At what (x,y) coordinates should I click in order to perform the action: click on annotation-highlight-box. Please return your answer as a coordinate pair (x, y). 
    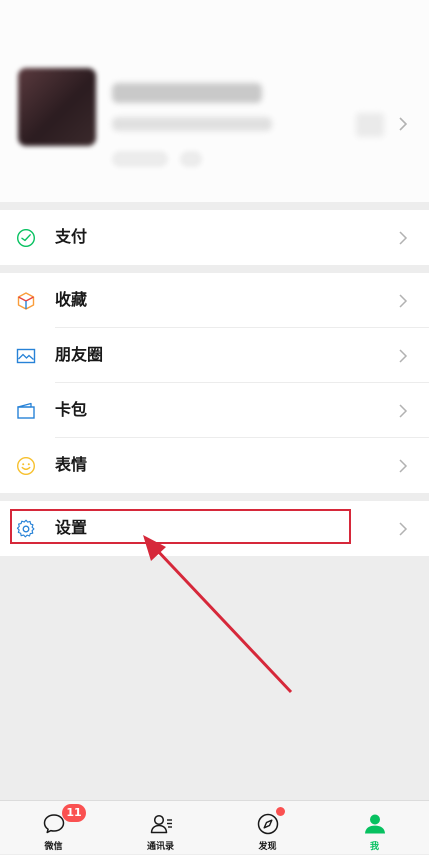
    Looking at the image, I should click on (180, 526).